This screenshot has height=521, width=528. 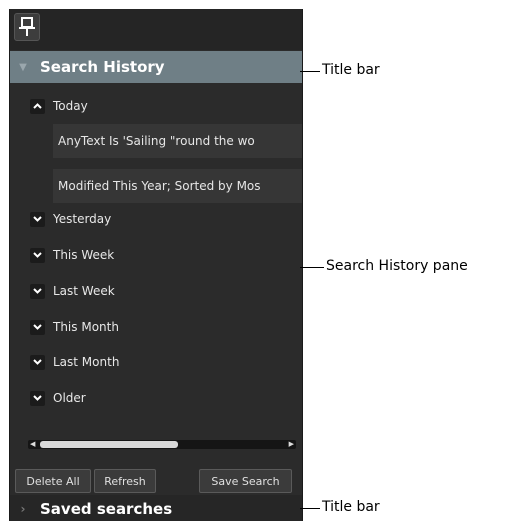 I want to click on save-search-button: Save Search, so click(x=245, y=481).